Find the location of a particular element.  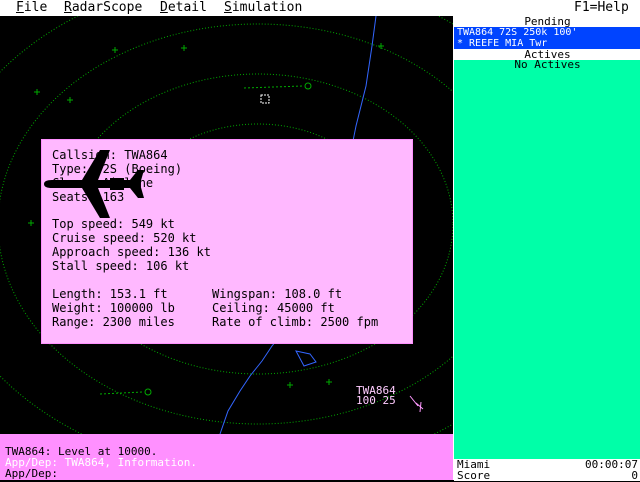

target-cursor-icon is located at coordinates (265, 99).